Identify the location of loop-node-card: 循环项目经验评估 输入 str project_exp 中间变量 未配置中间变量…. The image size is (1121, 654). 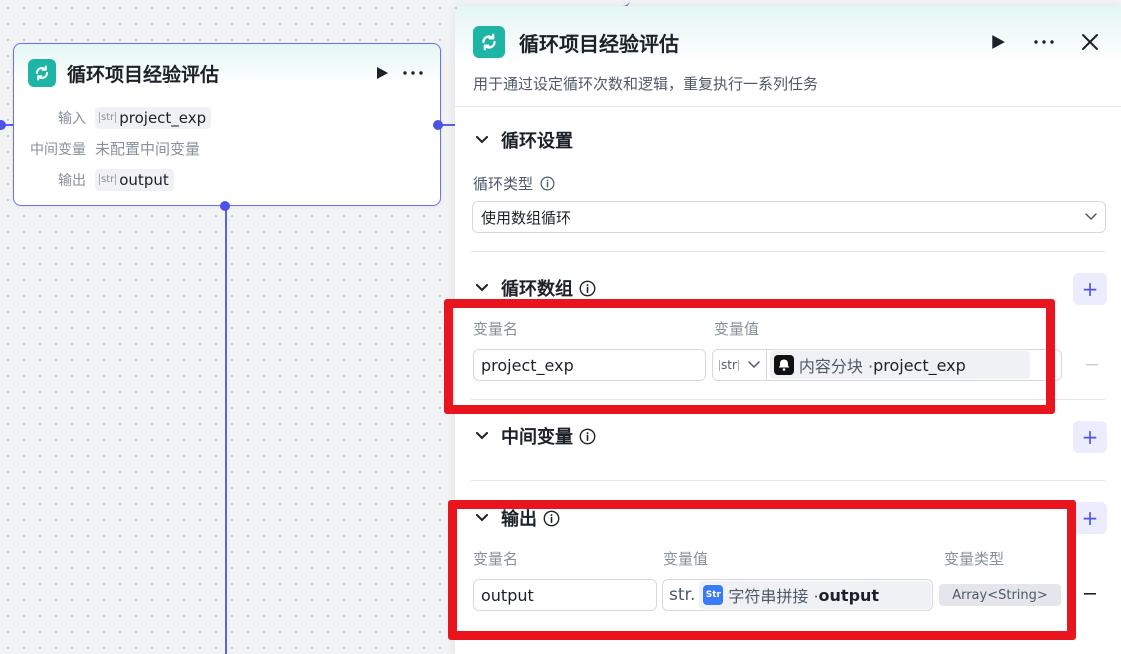
(227, 124).